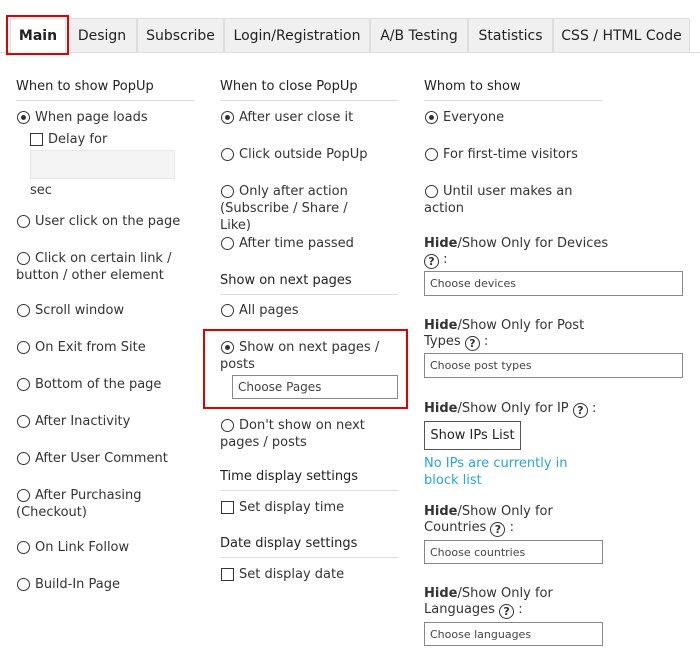  I want to click on when-to-close-heading: When to close PopUp, so click(289, 86).